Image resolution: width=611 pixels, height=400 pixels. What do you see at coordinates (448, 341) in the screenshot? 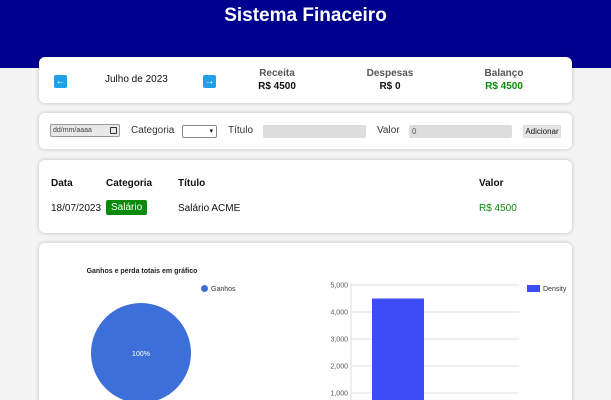
I see `bar-chart: 1,000 2,000 3,000 4,000 5,000 Density` at bounding box center [448, 341].